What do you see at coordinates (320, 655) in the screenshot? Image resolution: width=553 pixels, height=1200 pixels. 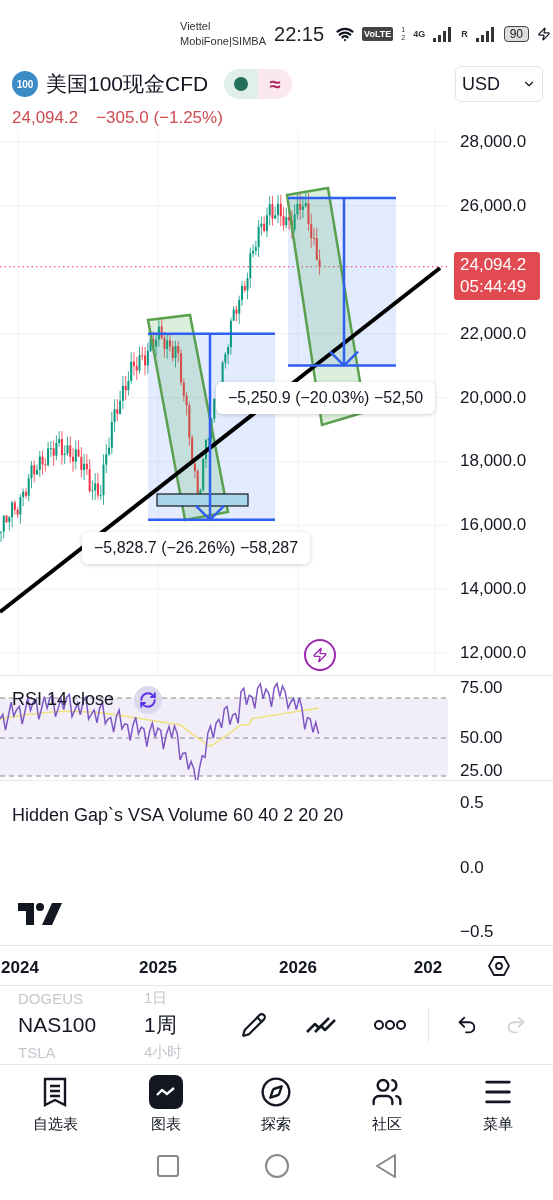 I see `lightning-icon` at bounding box center [320, 655].